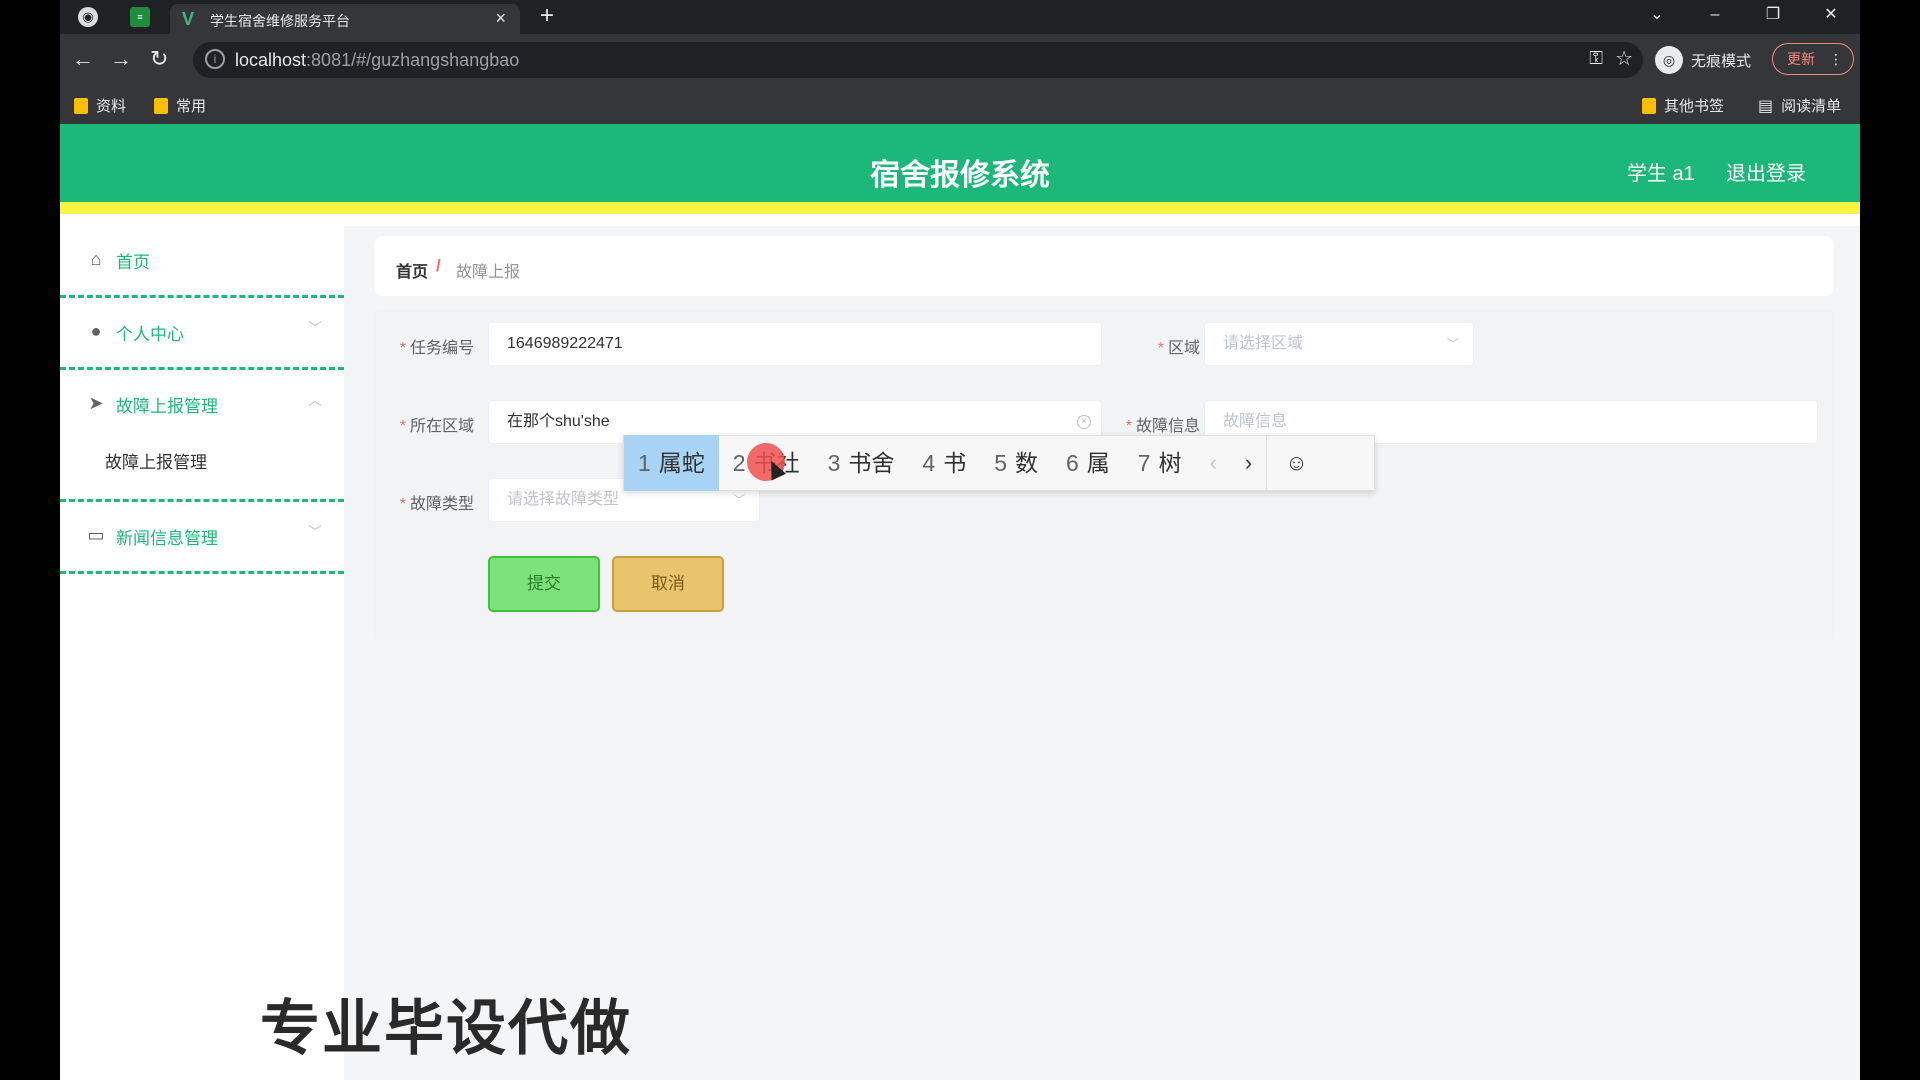  What do you see at coordinates (159, 59) in the screenshot?
I see `reload-icon: ↻` at bounding box center [159, 59].